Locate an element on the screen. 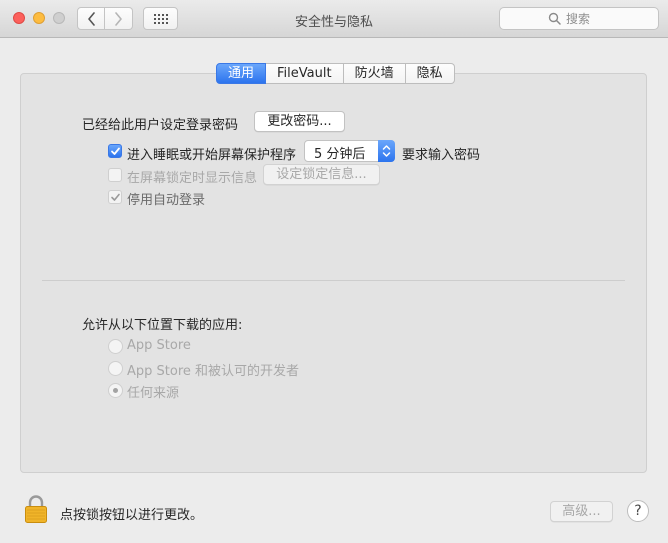  radio-app-store is located at coordinates (115, 346).